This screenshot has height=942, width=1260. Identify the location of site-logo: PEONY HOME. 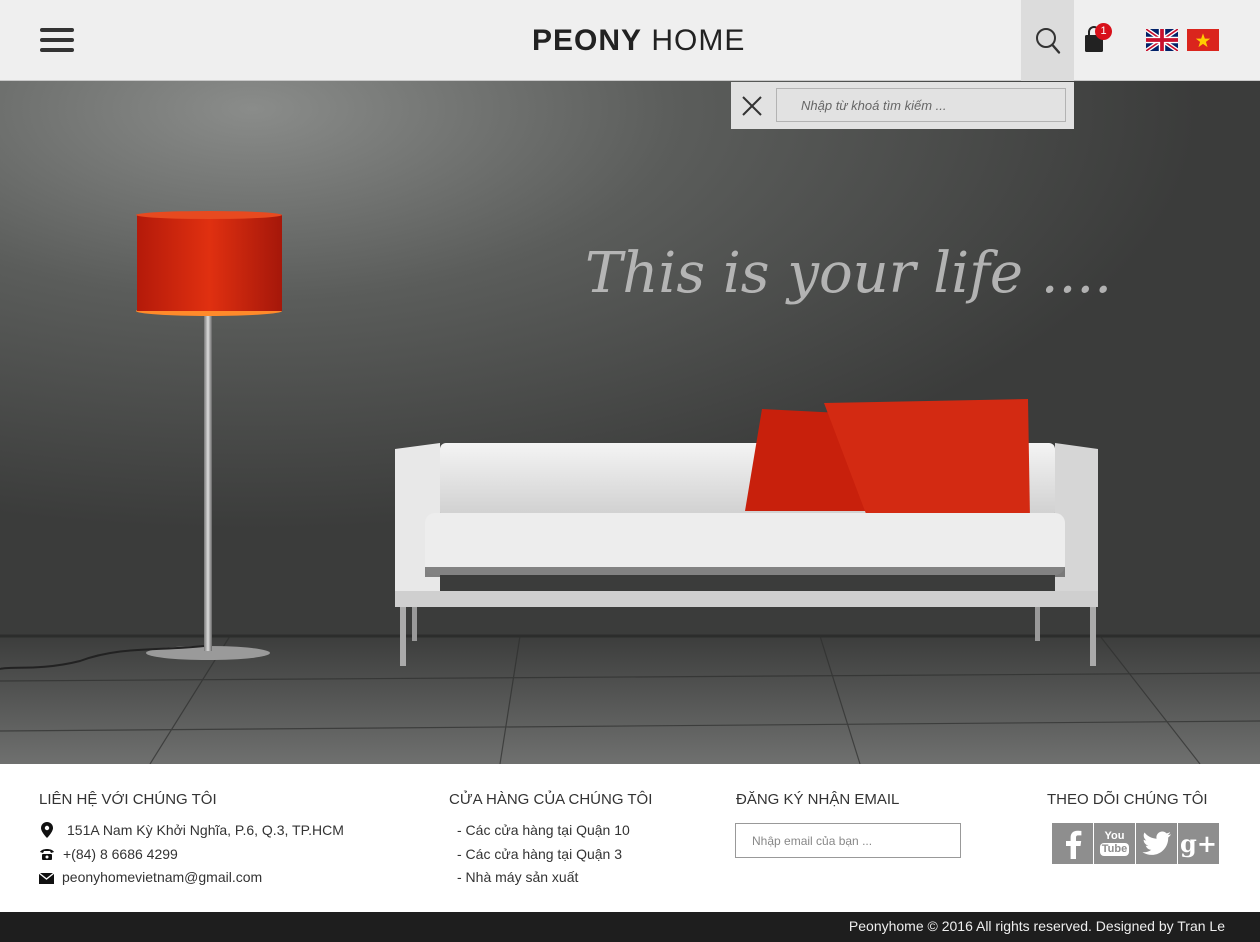
(638, 41).